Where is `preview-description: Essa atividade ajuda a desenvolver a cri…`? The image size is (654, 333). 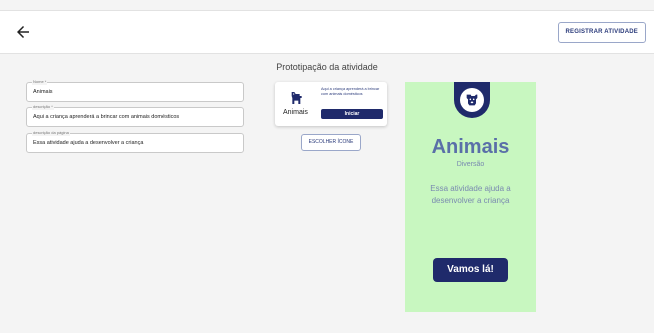
preview-description: Essa atividade ajuda a desenvolver a cri… is located at coordinates (470, 194).